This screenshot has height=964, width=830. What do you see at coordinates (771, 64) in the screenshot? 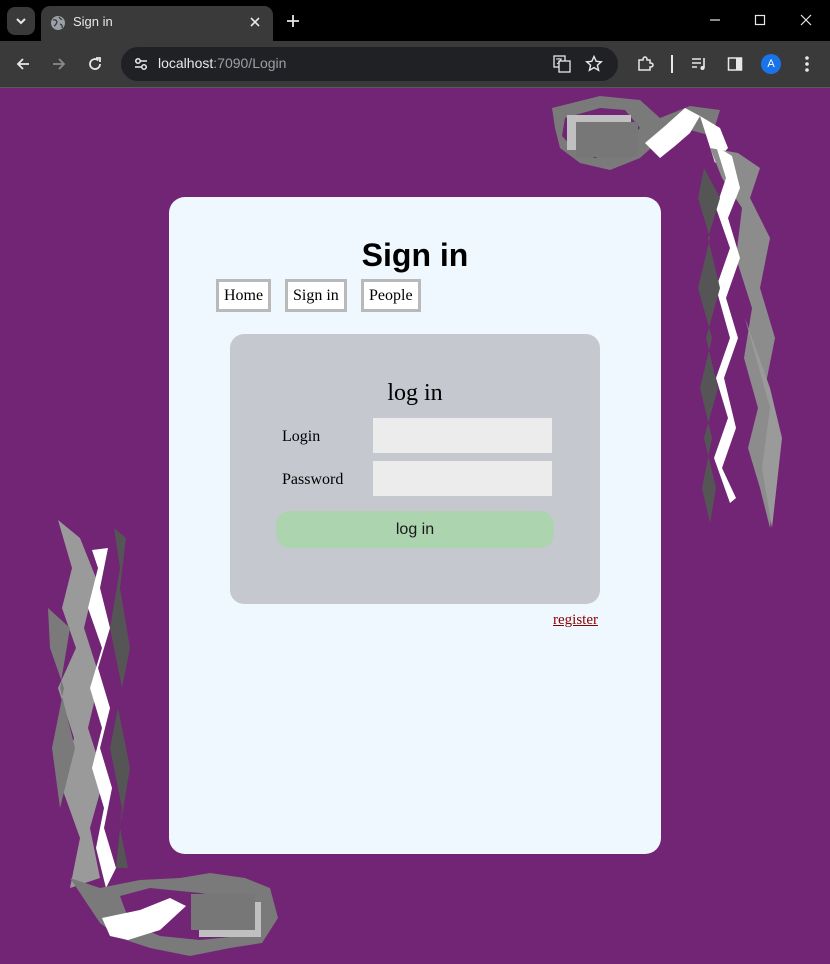
I see `profile-avatar: A` at bounding box center [771, 64].